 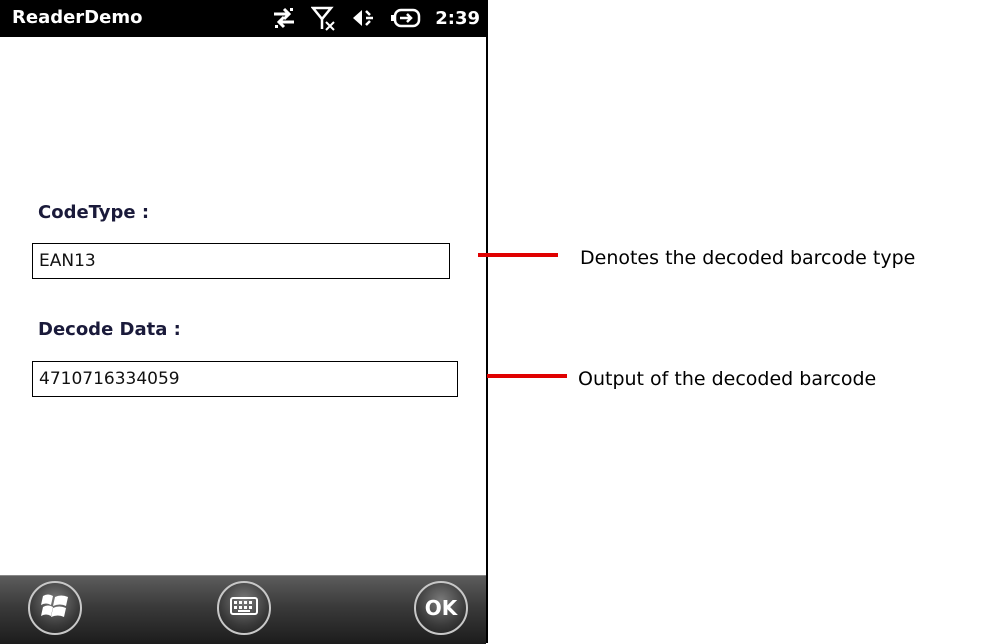 I want to click on keyboard-button, so click(x=244, y=608).